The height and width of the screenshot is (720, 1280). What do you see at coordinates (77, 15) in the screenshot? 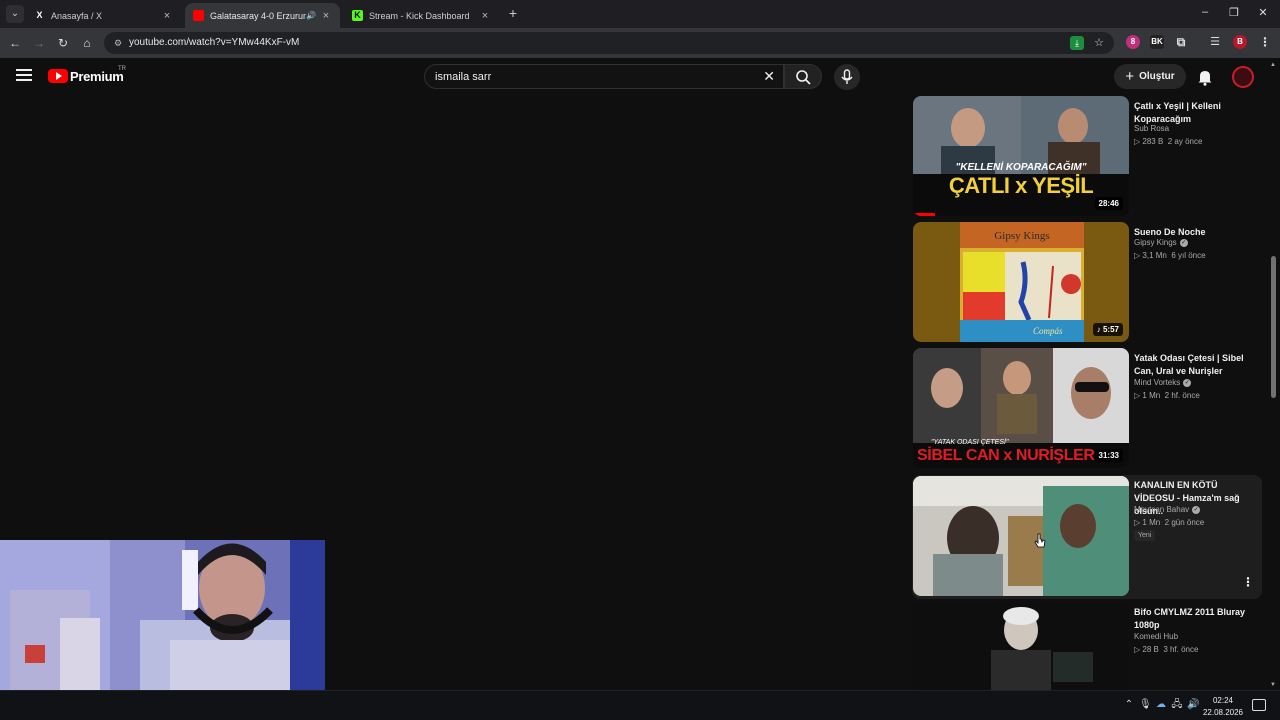
I see `tab-title: Anasayfa / X` at bounding box center [77, 15].